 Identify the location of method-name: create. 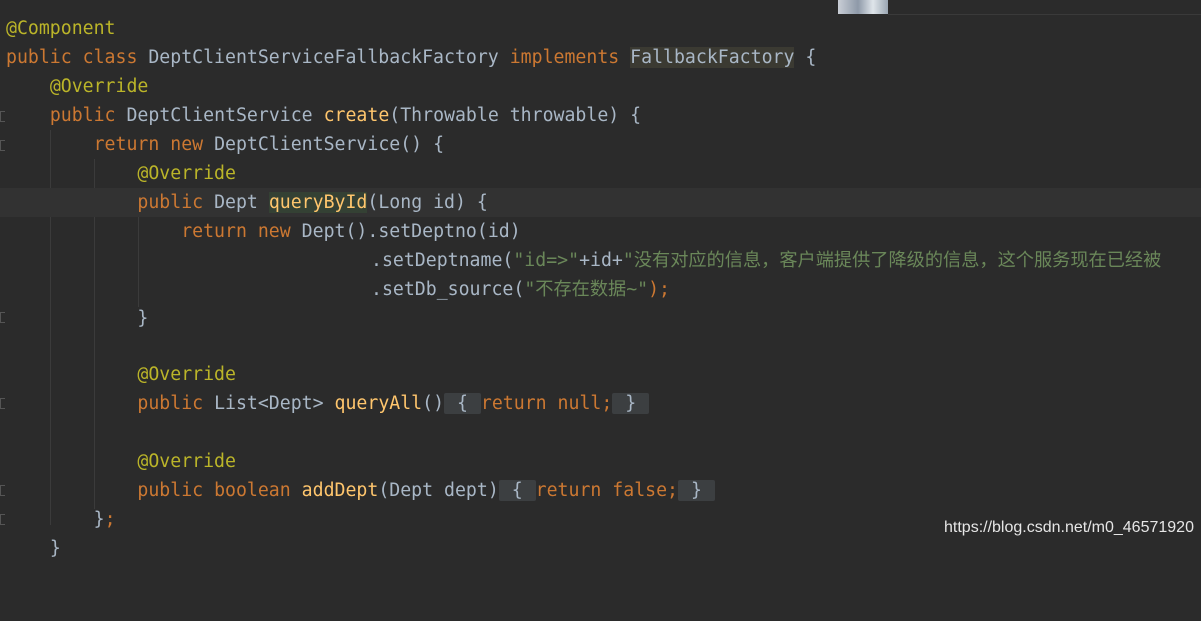
(356, 115).